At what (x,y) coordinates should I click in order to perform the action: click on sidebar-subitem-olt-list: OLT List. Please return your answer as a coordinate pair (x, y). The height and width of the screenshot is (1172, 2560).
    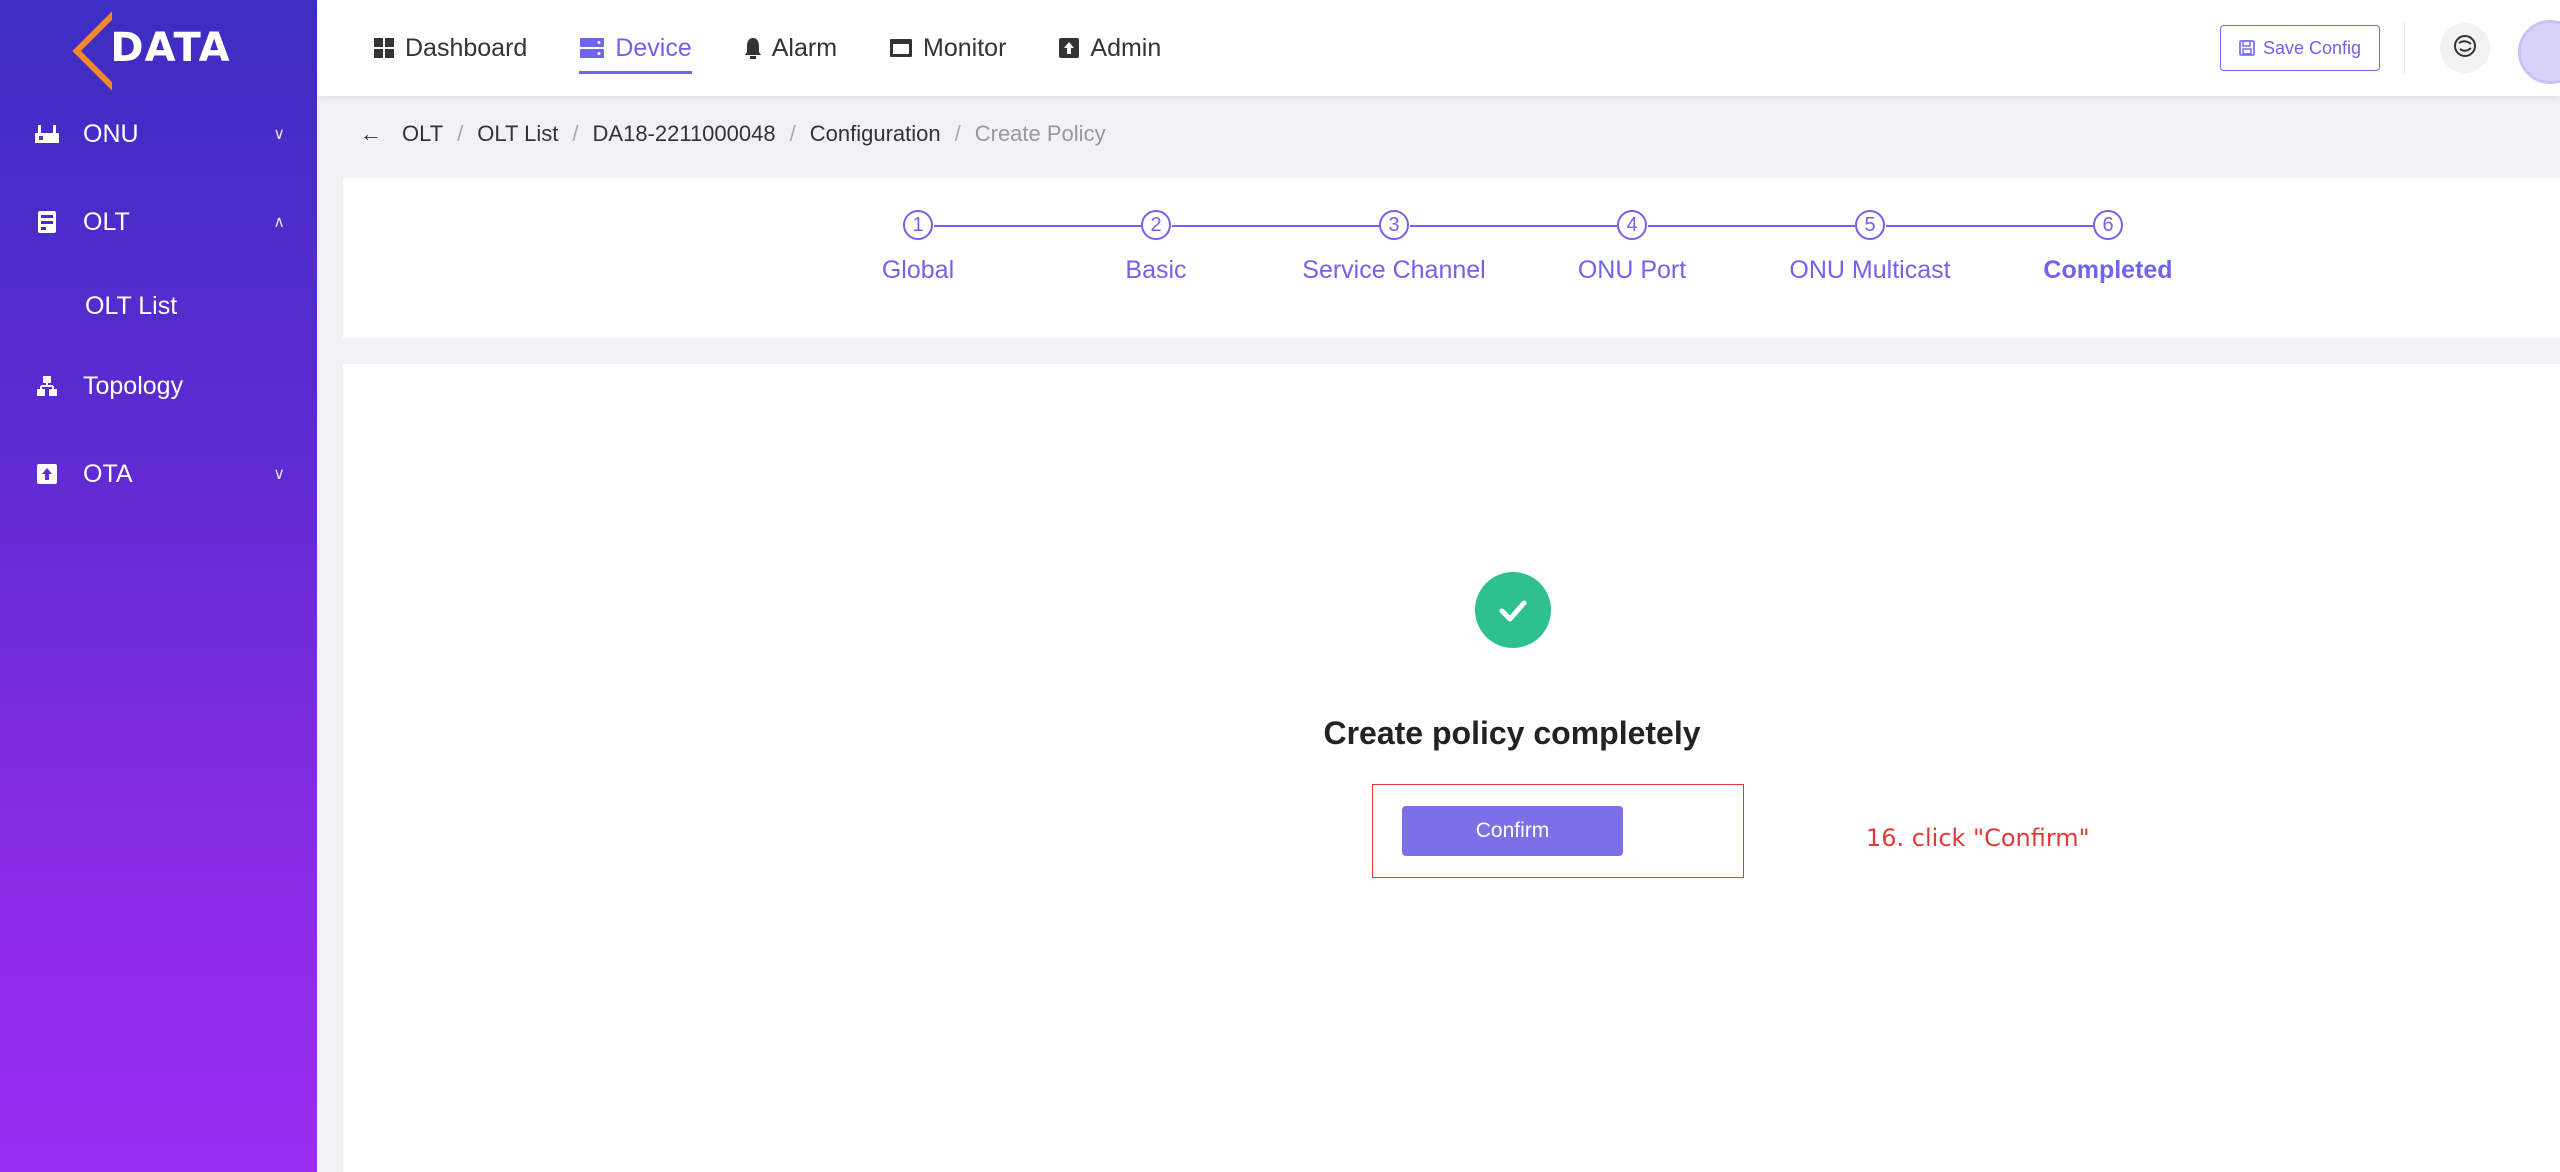
    Looking at the image, I should click on (158, 306).